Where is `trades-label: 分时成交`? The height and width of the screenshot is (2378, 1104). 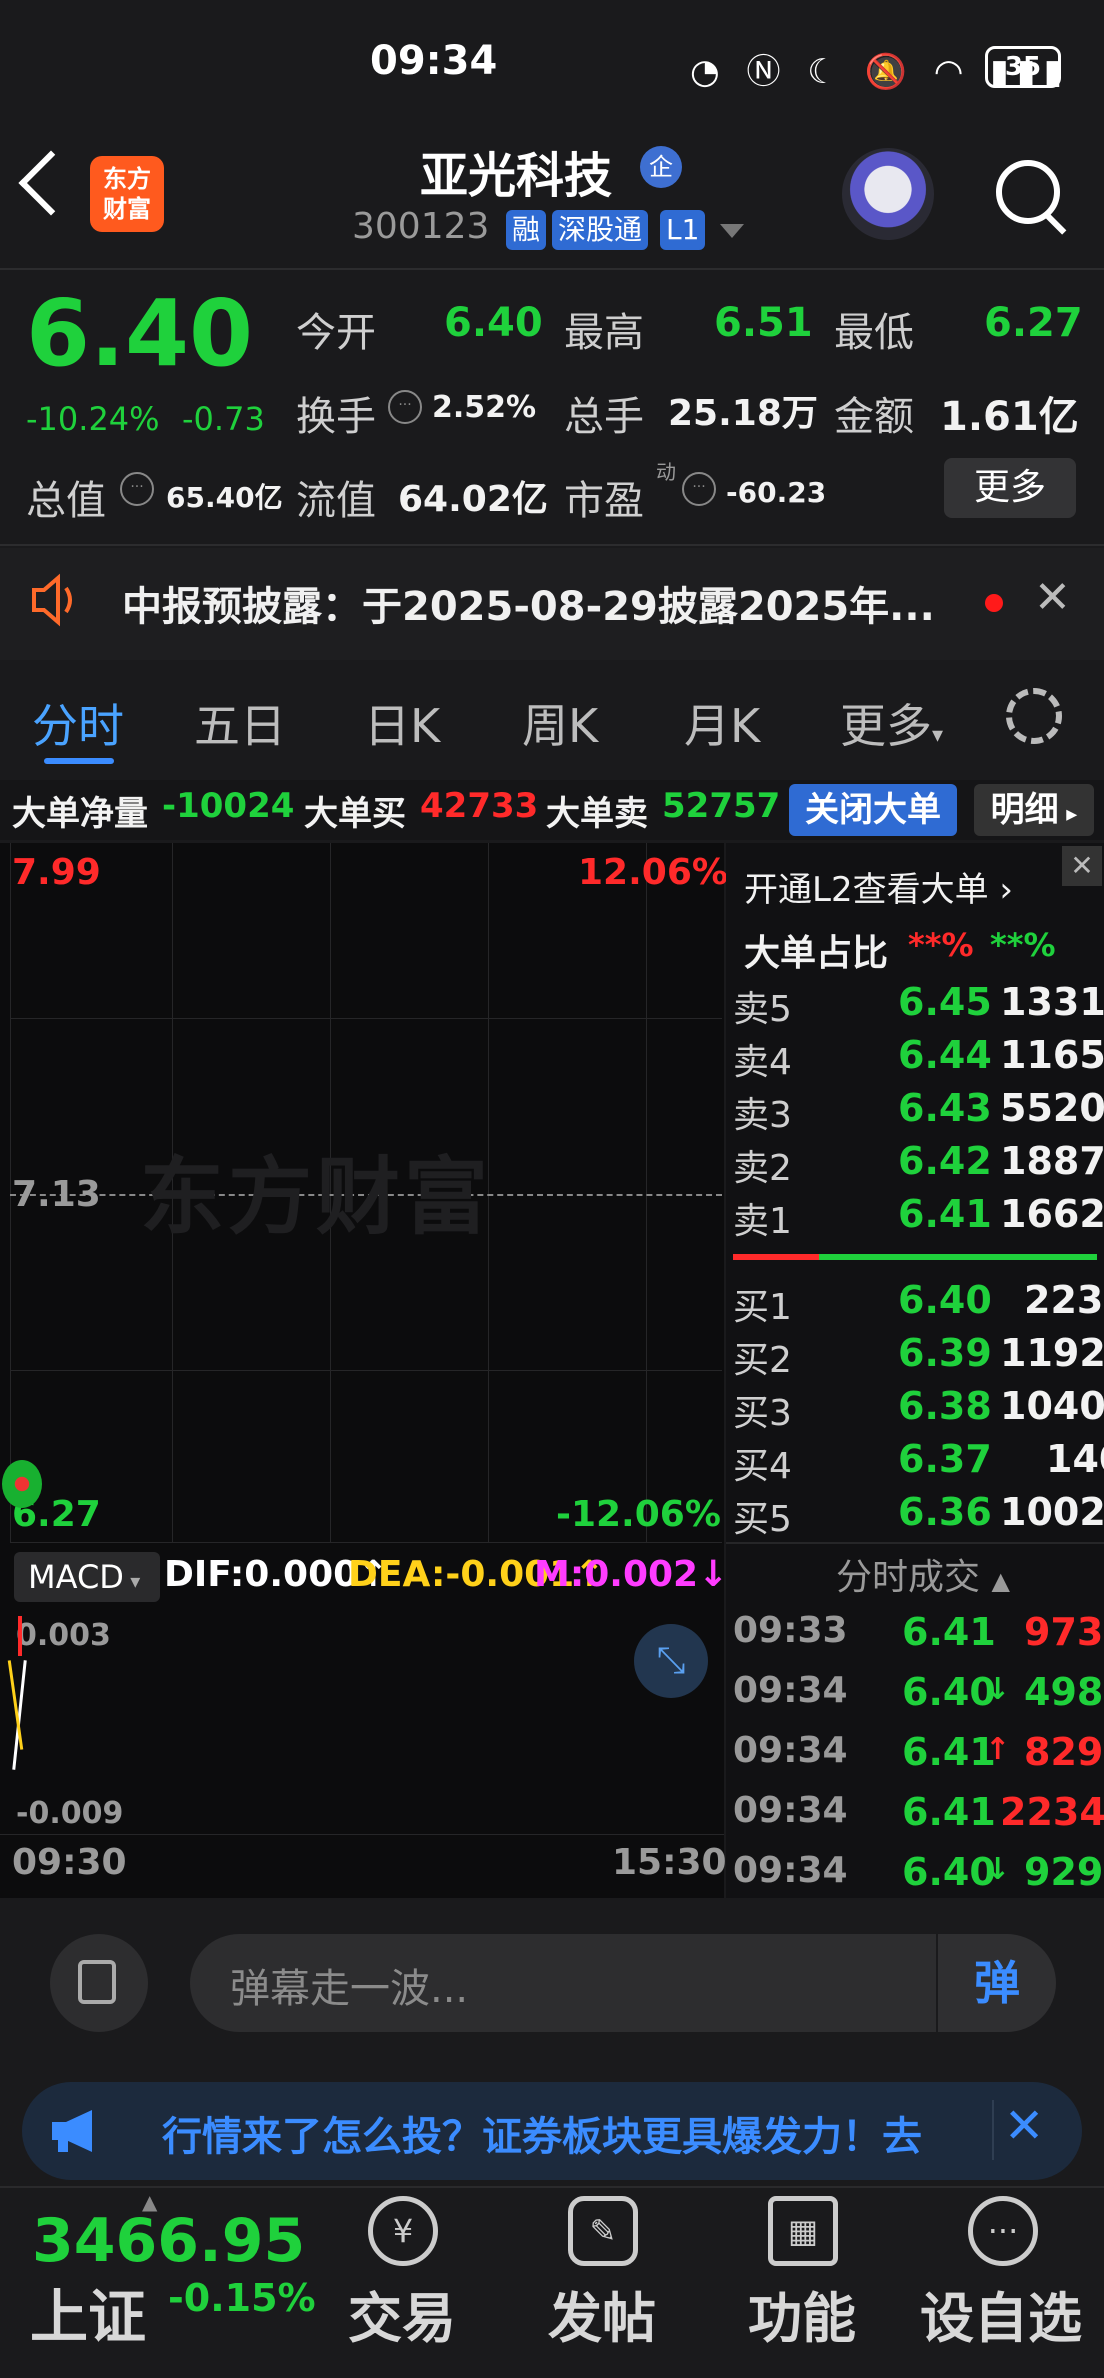 trades-label: 分时成交 is located at coordinates (908, 1577).